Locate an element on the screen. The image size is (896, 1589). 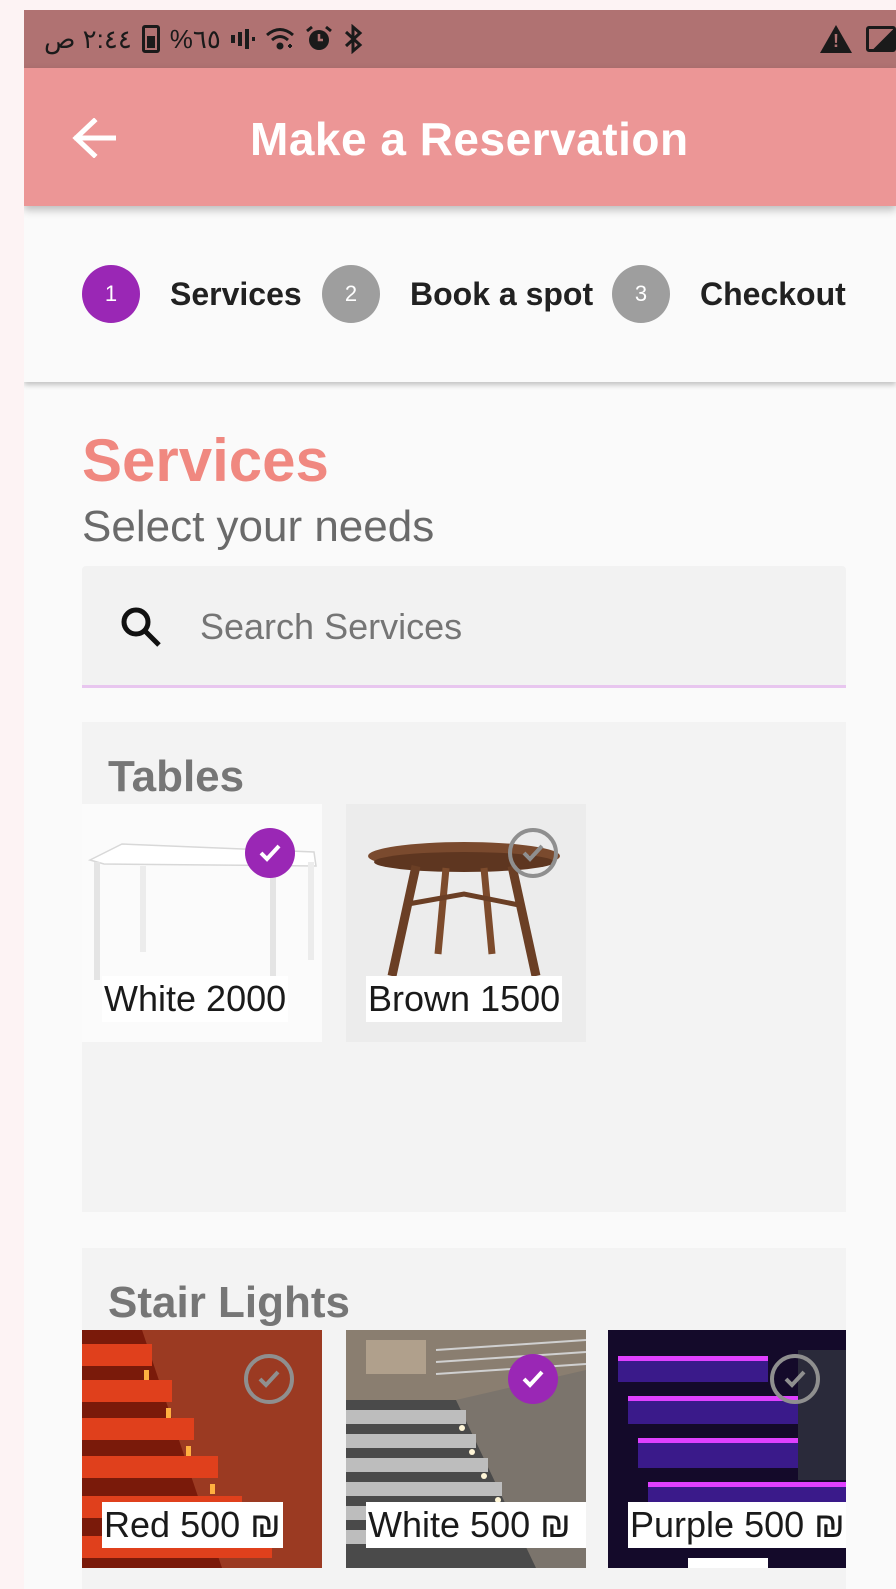
battery-icon is located at coordinates (150, 39).